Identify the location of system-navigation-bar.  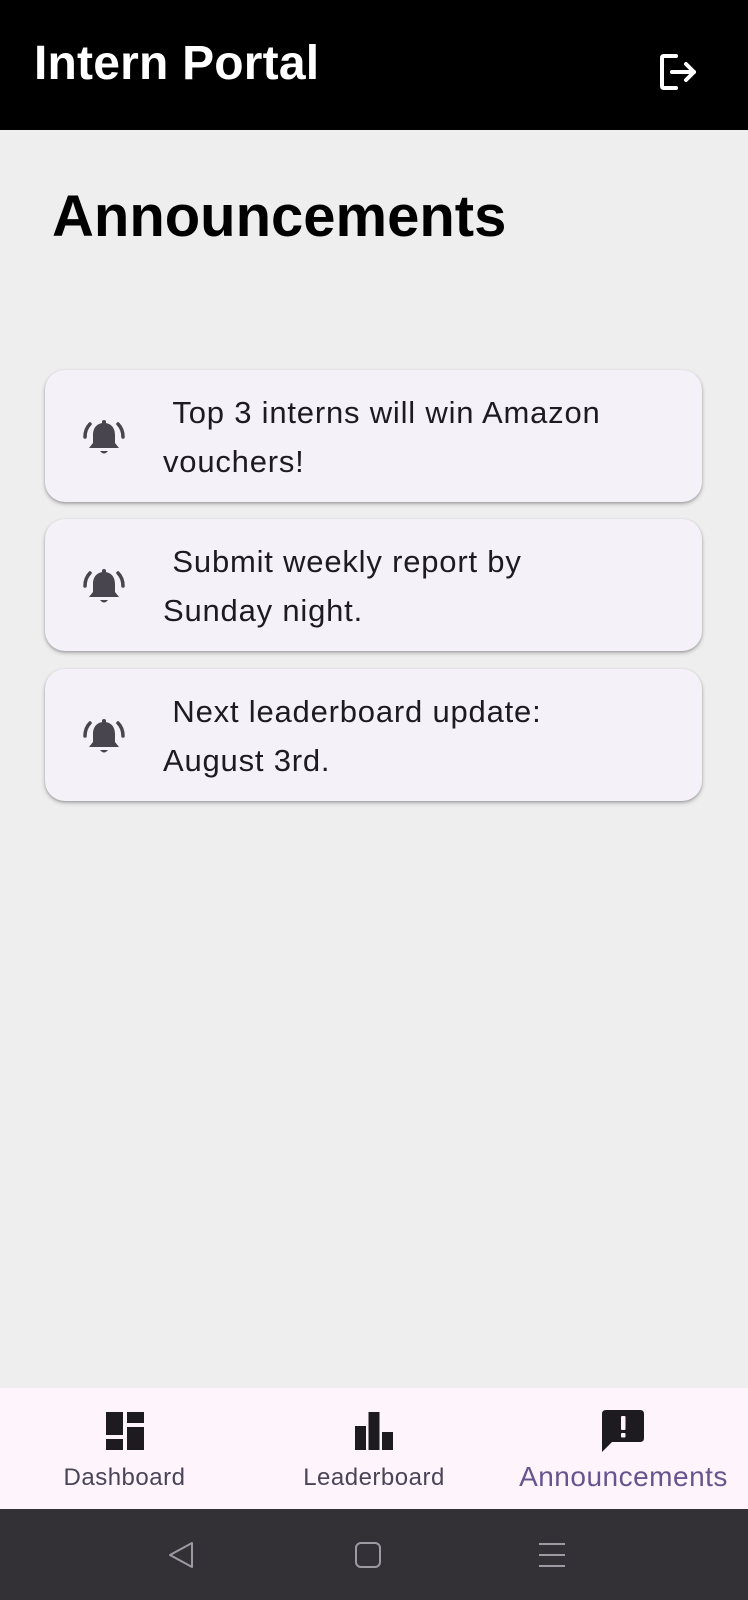
(374, 1554).